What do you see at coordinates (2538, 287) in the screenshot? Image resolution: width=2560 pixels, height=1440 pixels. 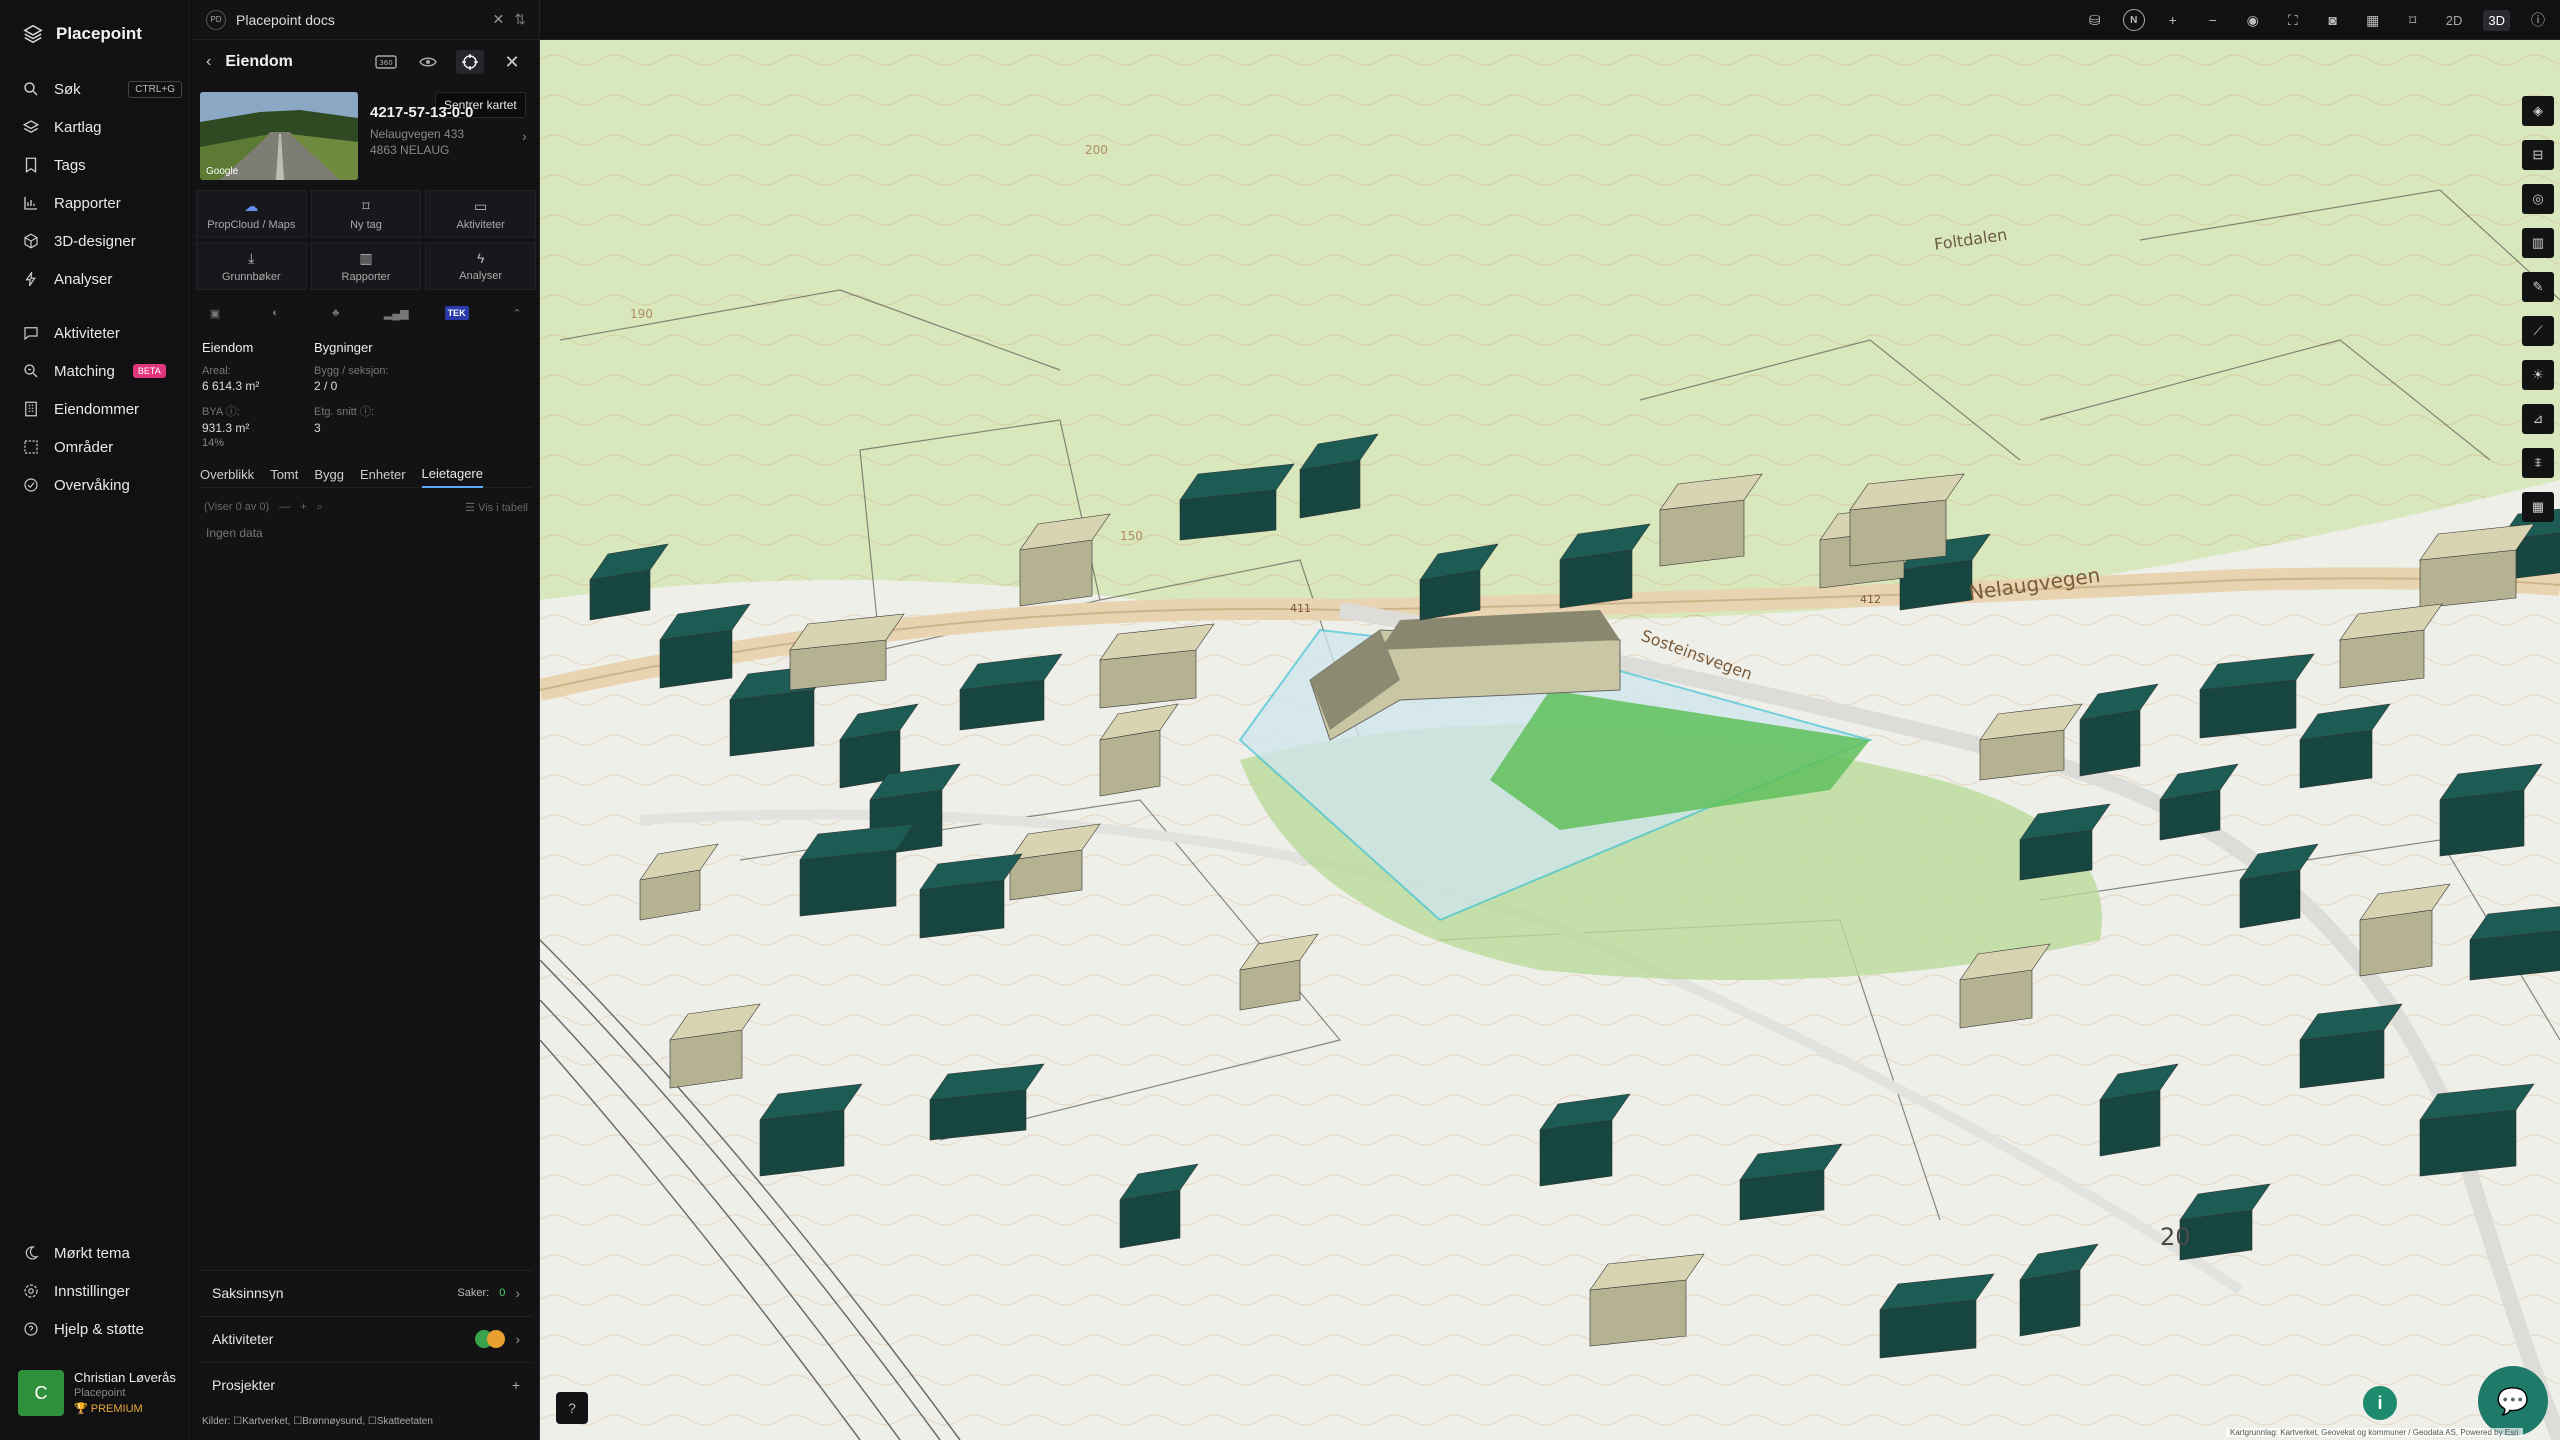 I see `draw-tool-icon: ✎` at bounding box center [2538, 287].